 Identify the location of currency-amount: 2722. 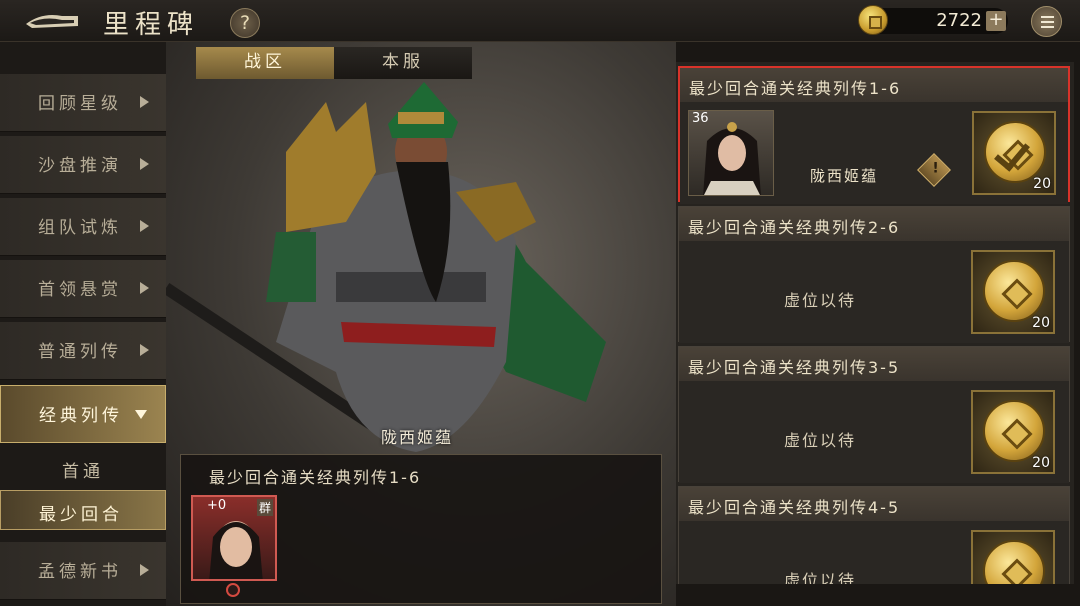
(959, 20).